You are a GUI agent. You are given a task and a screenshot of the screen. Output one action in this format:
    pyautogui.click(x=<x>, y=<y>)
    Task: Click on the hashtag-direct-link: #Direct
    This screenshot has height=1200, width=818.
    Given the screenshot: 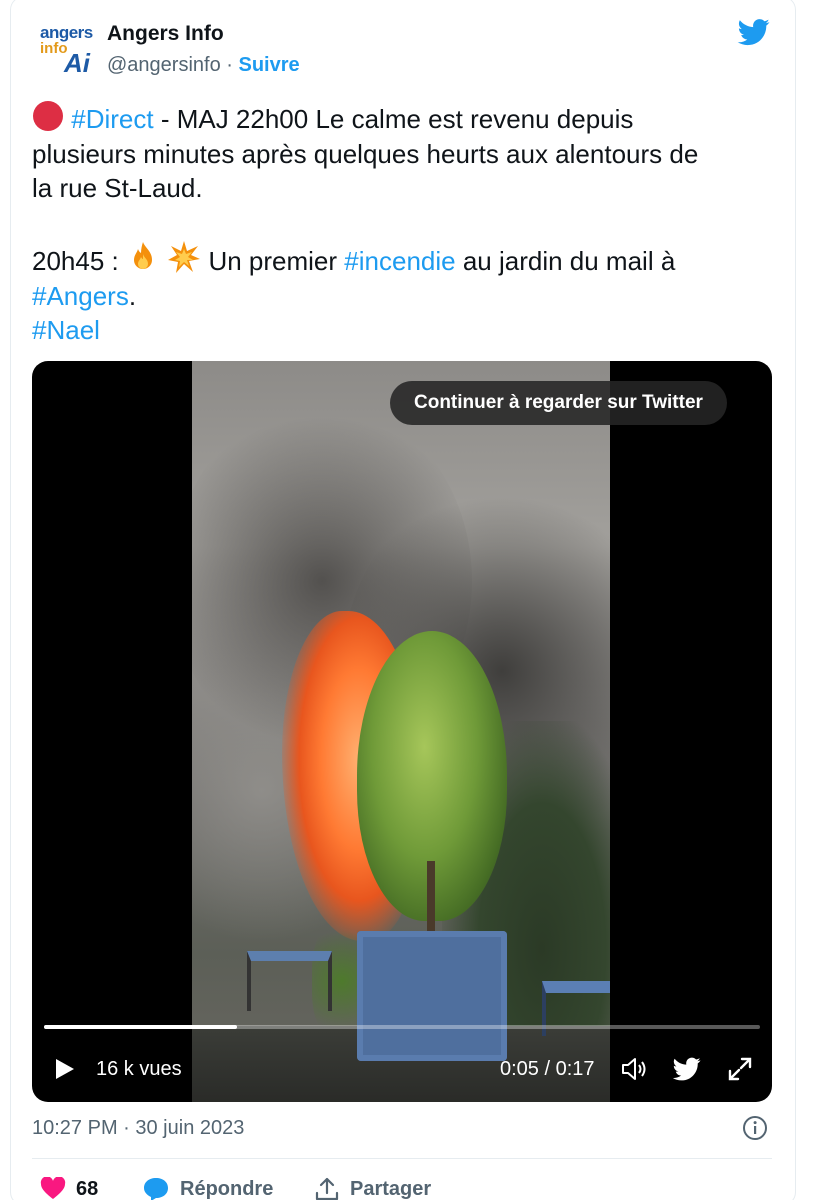 What is the action you would take?
    pyautogui.click(x=112, y=119)
    